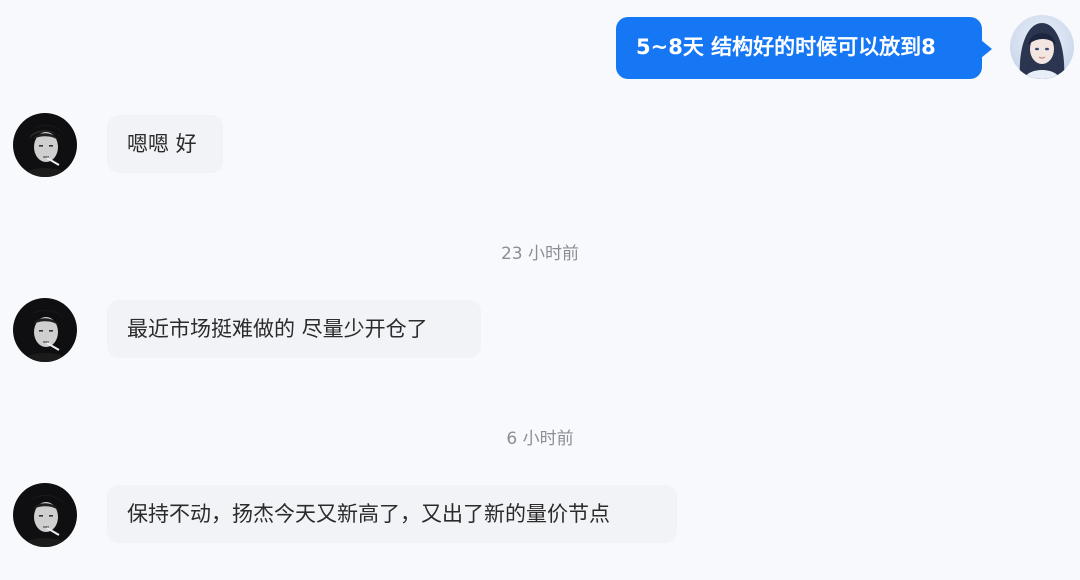  I want to click on message-text: 5~8天 结构好的时候可以放到8, so click(786, 47).